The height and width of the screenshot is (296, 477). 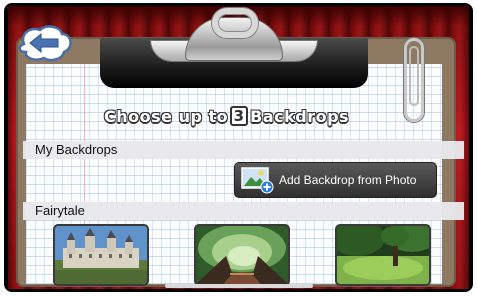 I want to click on section-label: Fairytale, so click(x=60, y=210).